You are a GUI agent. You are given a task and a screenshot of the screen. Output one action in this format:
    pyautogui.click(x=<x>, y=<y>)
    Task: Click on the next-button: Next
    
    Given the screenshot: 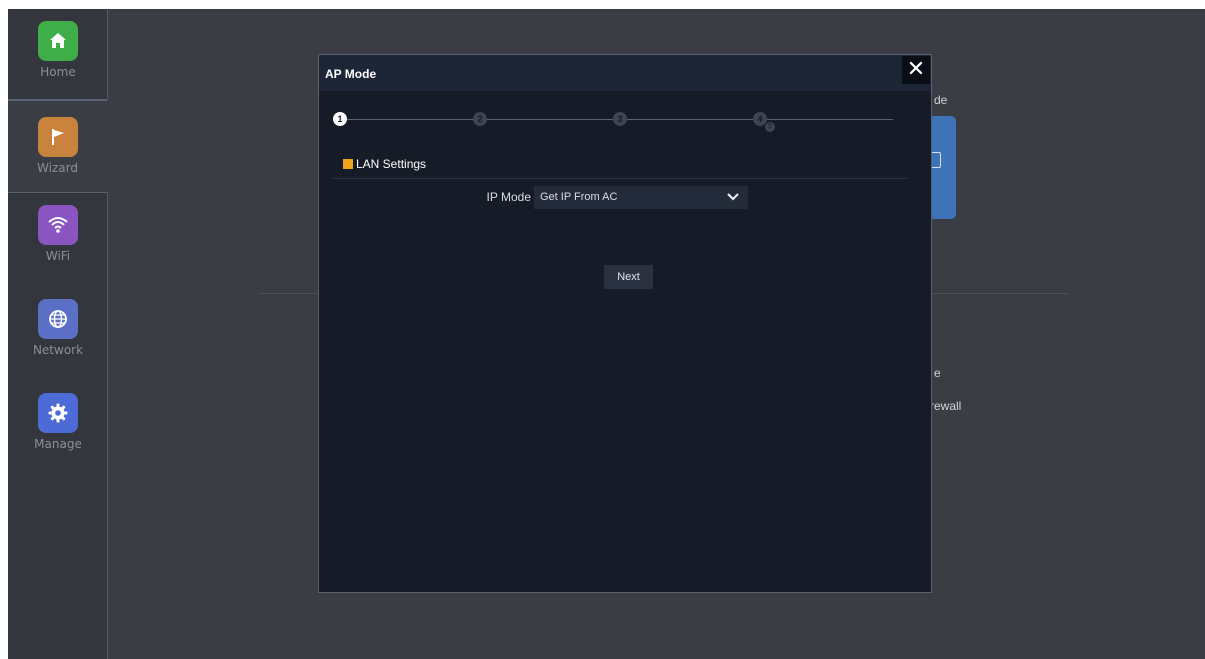 What is the action you would take?
    pyautogui.click(x=628, y=277)
    